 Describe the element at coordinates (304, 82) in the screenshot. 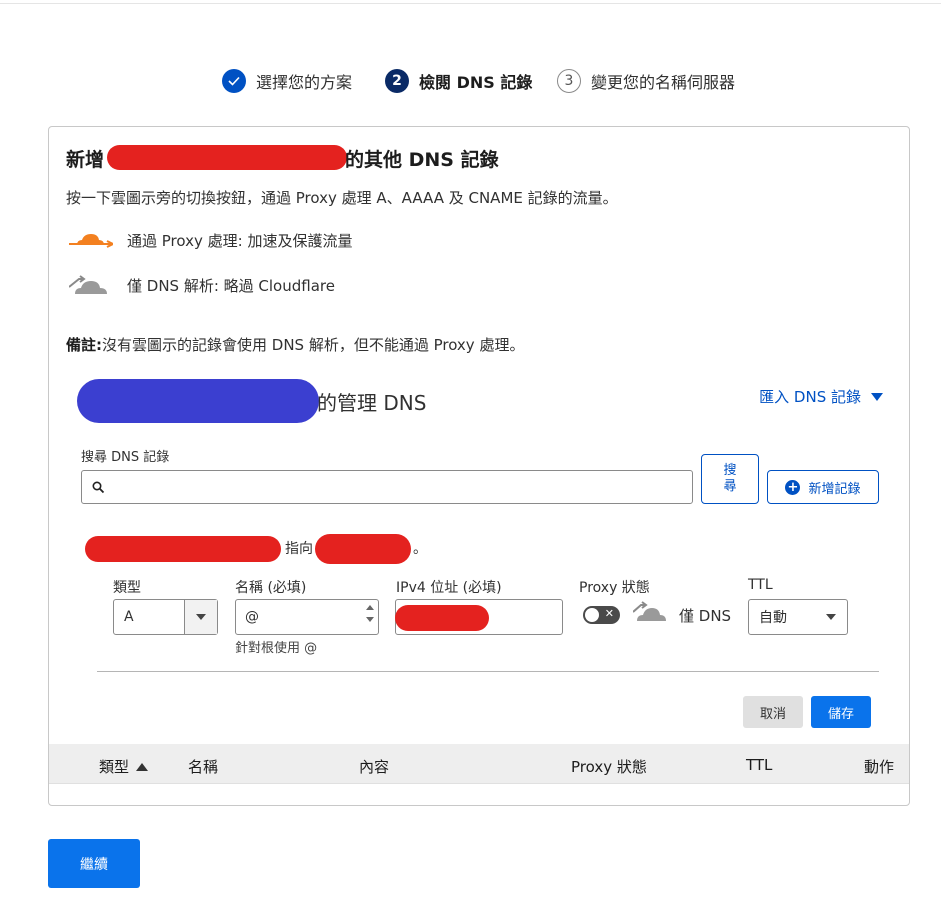

I see `step-label: 選擇您的方案` at that location.